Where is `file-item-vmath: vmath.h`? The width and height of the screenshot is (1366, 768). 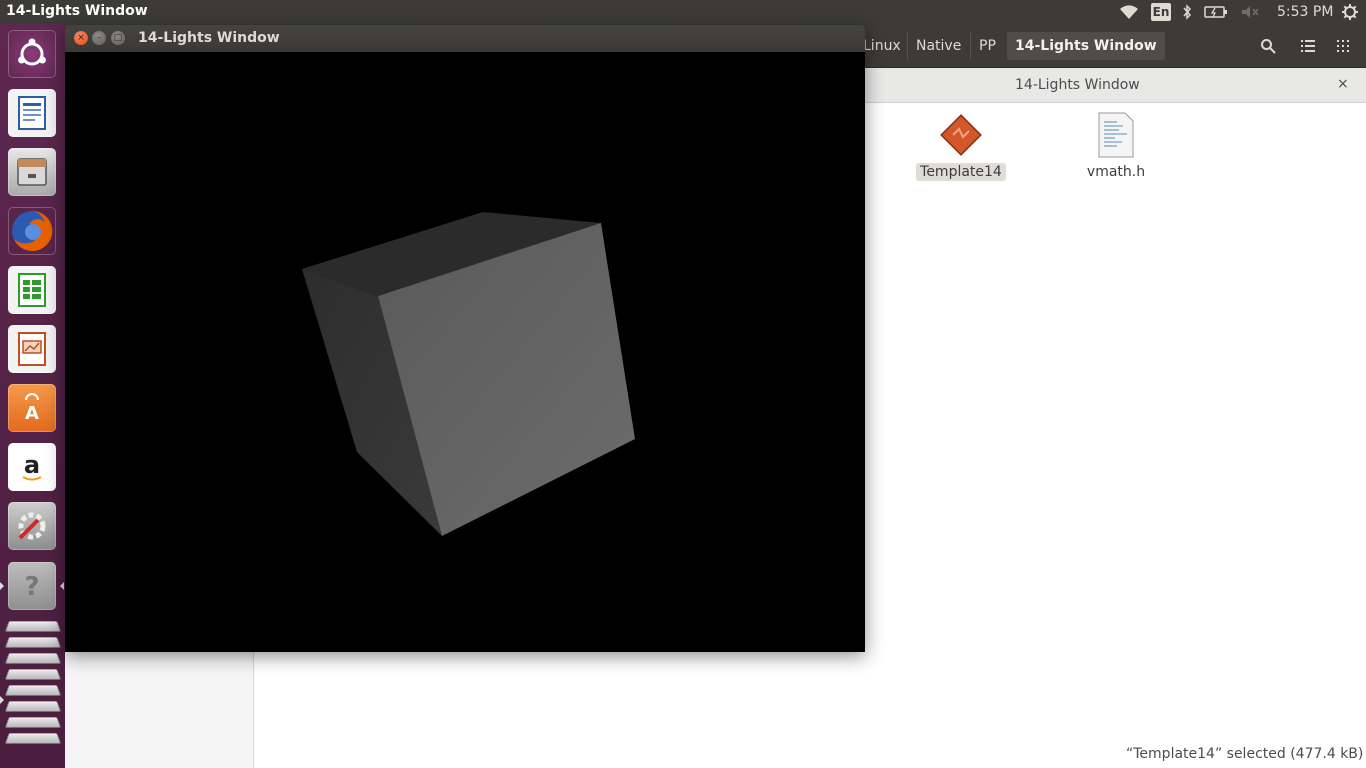
file-item-vmath: vmath.h is located at coordinates (1116, 146).